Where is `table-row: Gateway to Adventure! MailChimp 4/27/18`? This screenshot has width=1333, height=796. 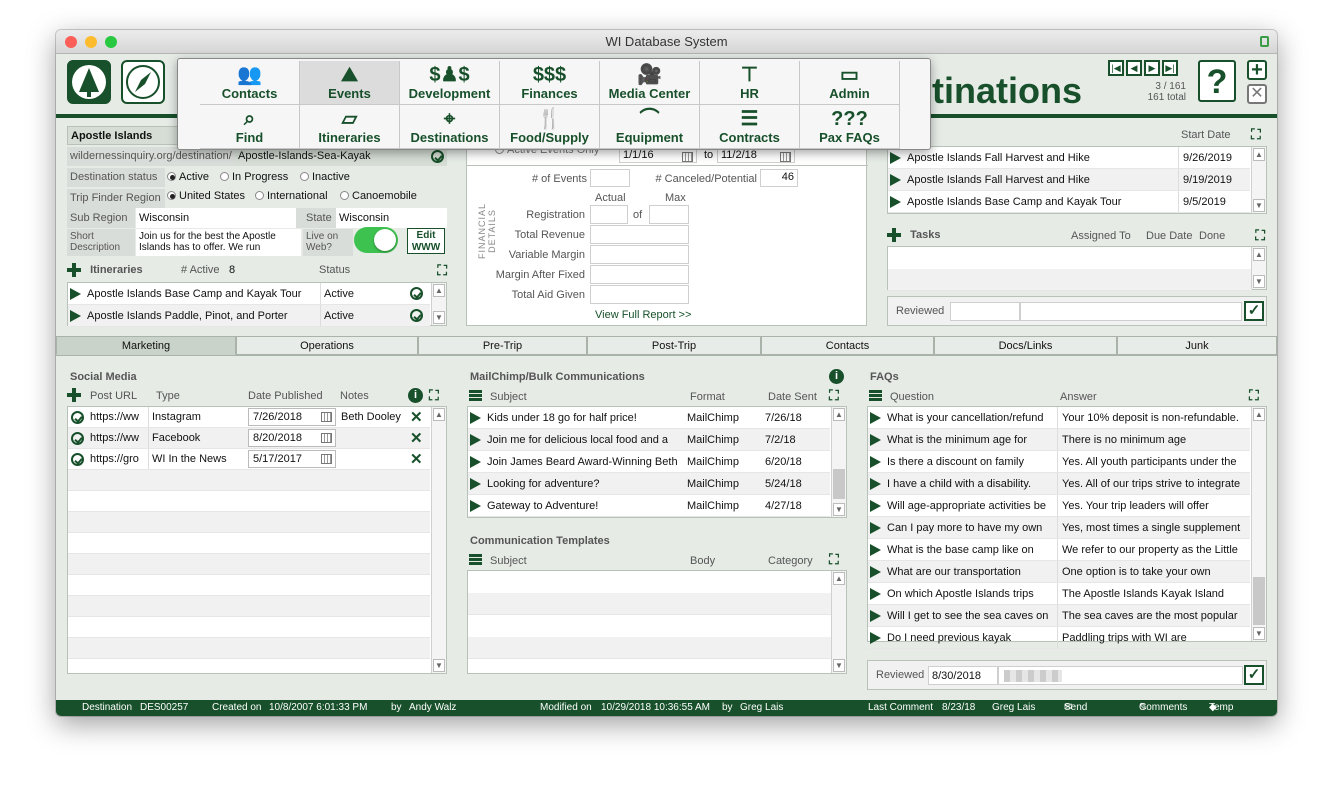 table-row: Gateway to Adventure! MailChimp 4/27/18 is located at coordinates (649, 506).